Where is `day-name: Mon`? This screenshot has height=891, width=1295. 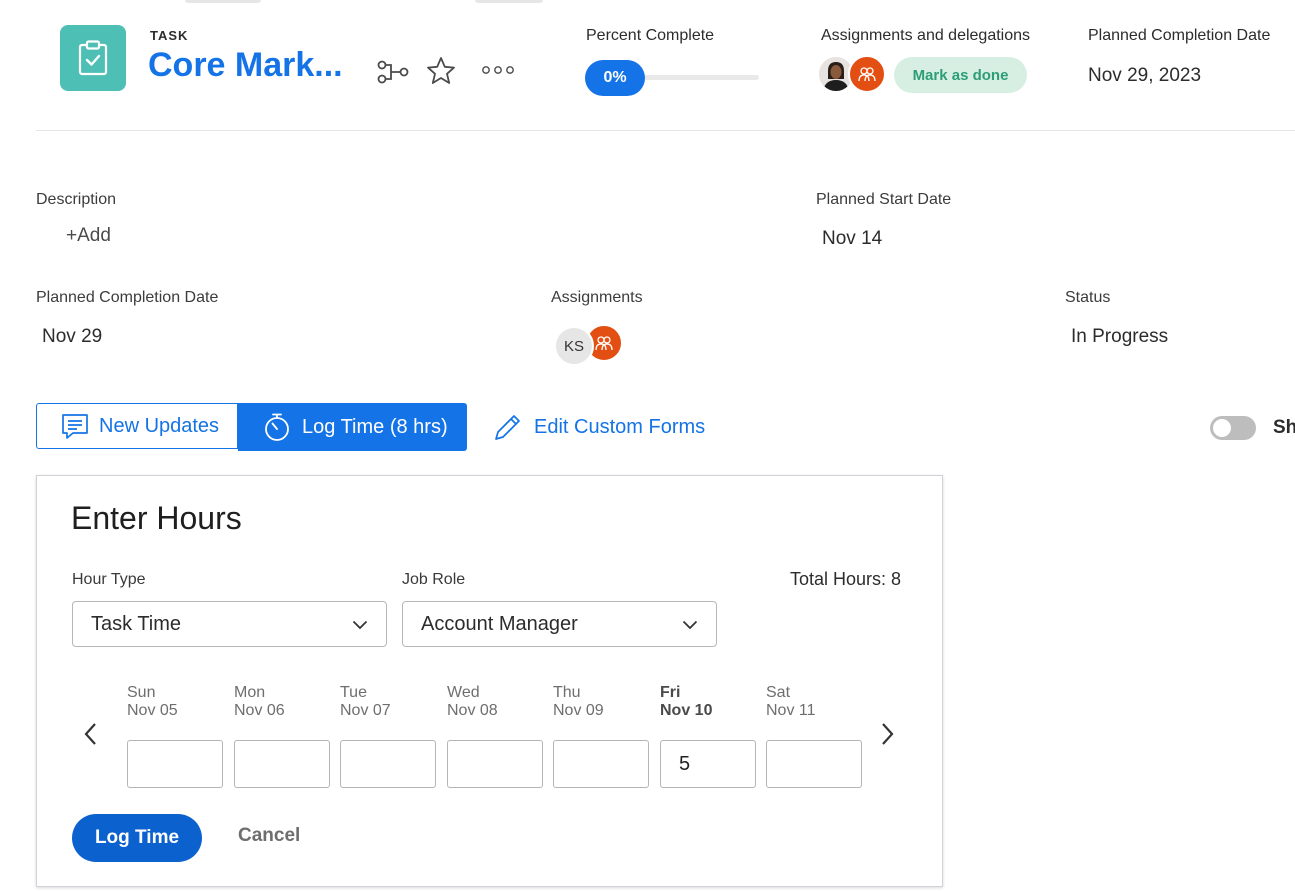
day-name: Mon is located at coordinates (250, 692).